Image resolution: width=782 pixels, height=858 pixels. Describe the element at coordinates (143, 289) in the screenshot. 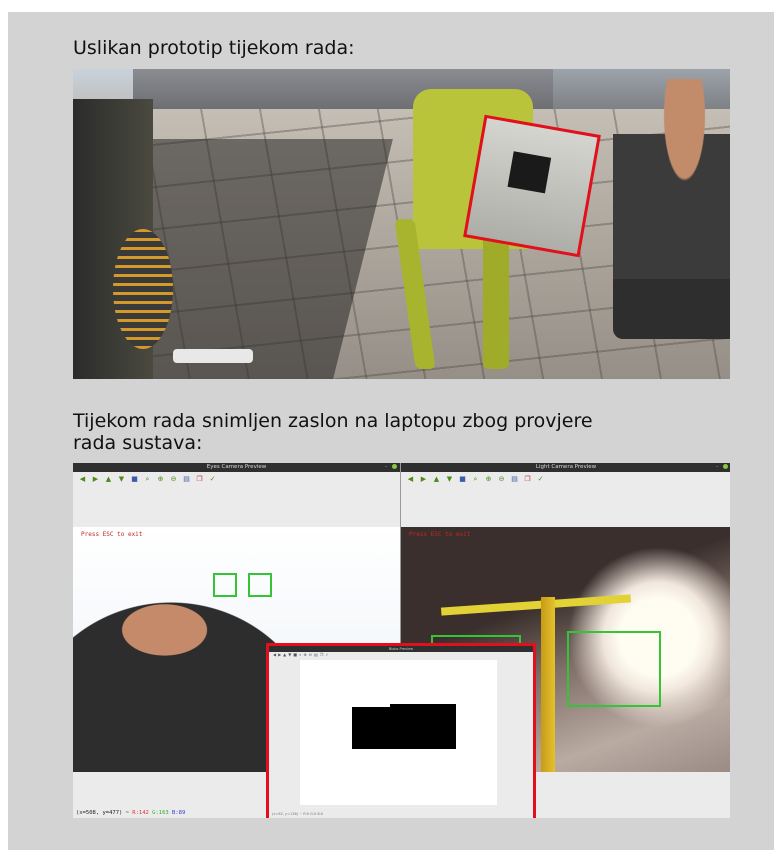

I see `cable-coil` at that location.